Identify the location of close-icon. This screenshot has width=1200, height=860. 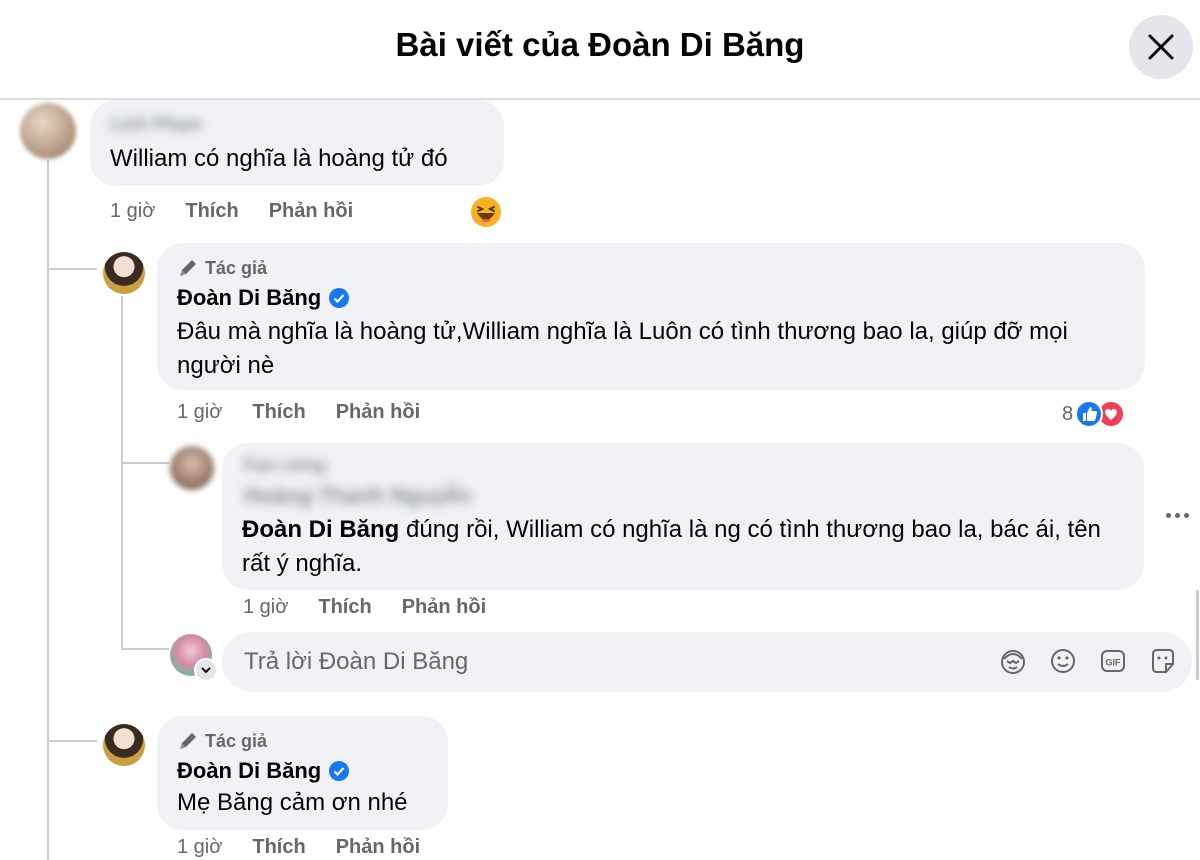
(1161, 47).